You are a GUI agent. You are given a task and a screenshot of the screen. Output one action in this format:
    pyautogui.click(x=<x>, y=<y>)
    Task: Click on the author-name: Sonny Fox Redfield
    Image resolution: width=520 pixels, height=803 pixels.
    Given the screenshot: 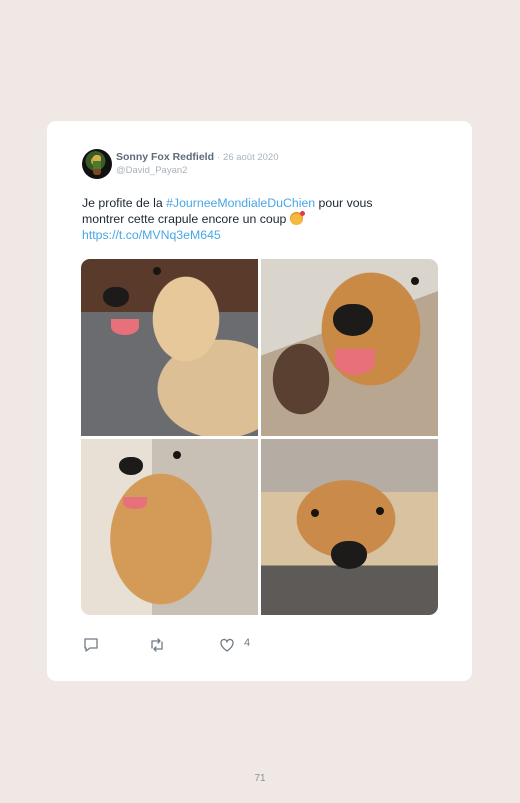 What is the action you would take?
    pyautogui.click(x=165, y=157)
    